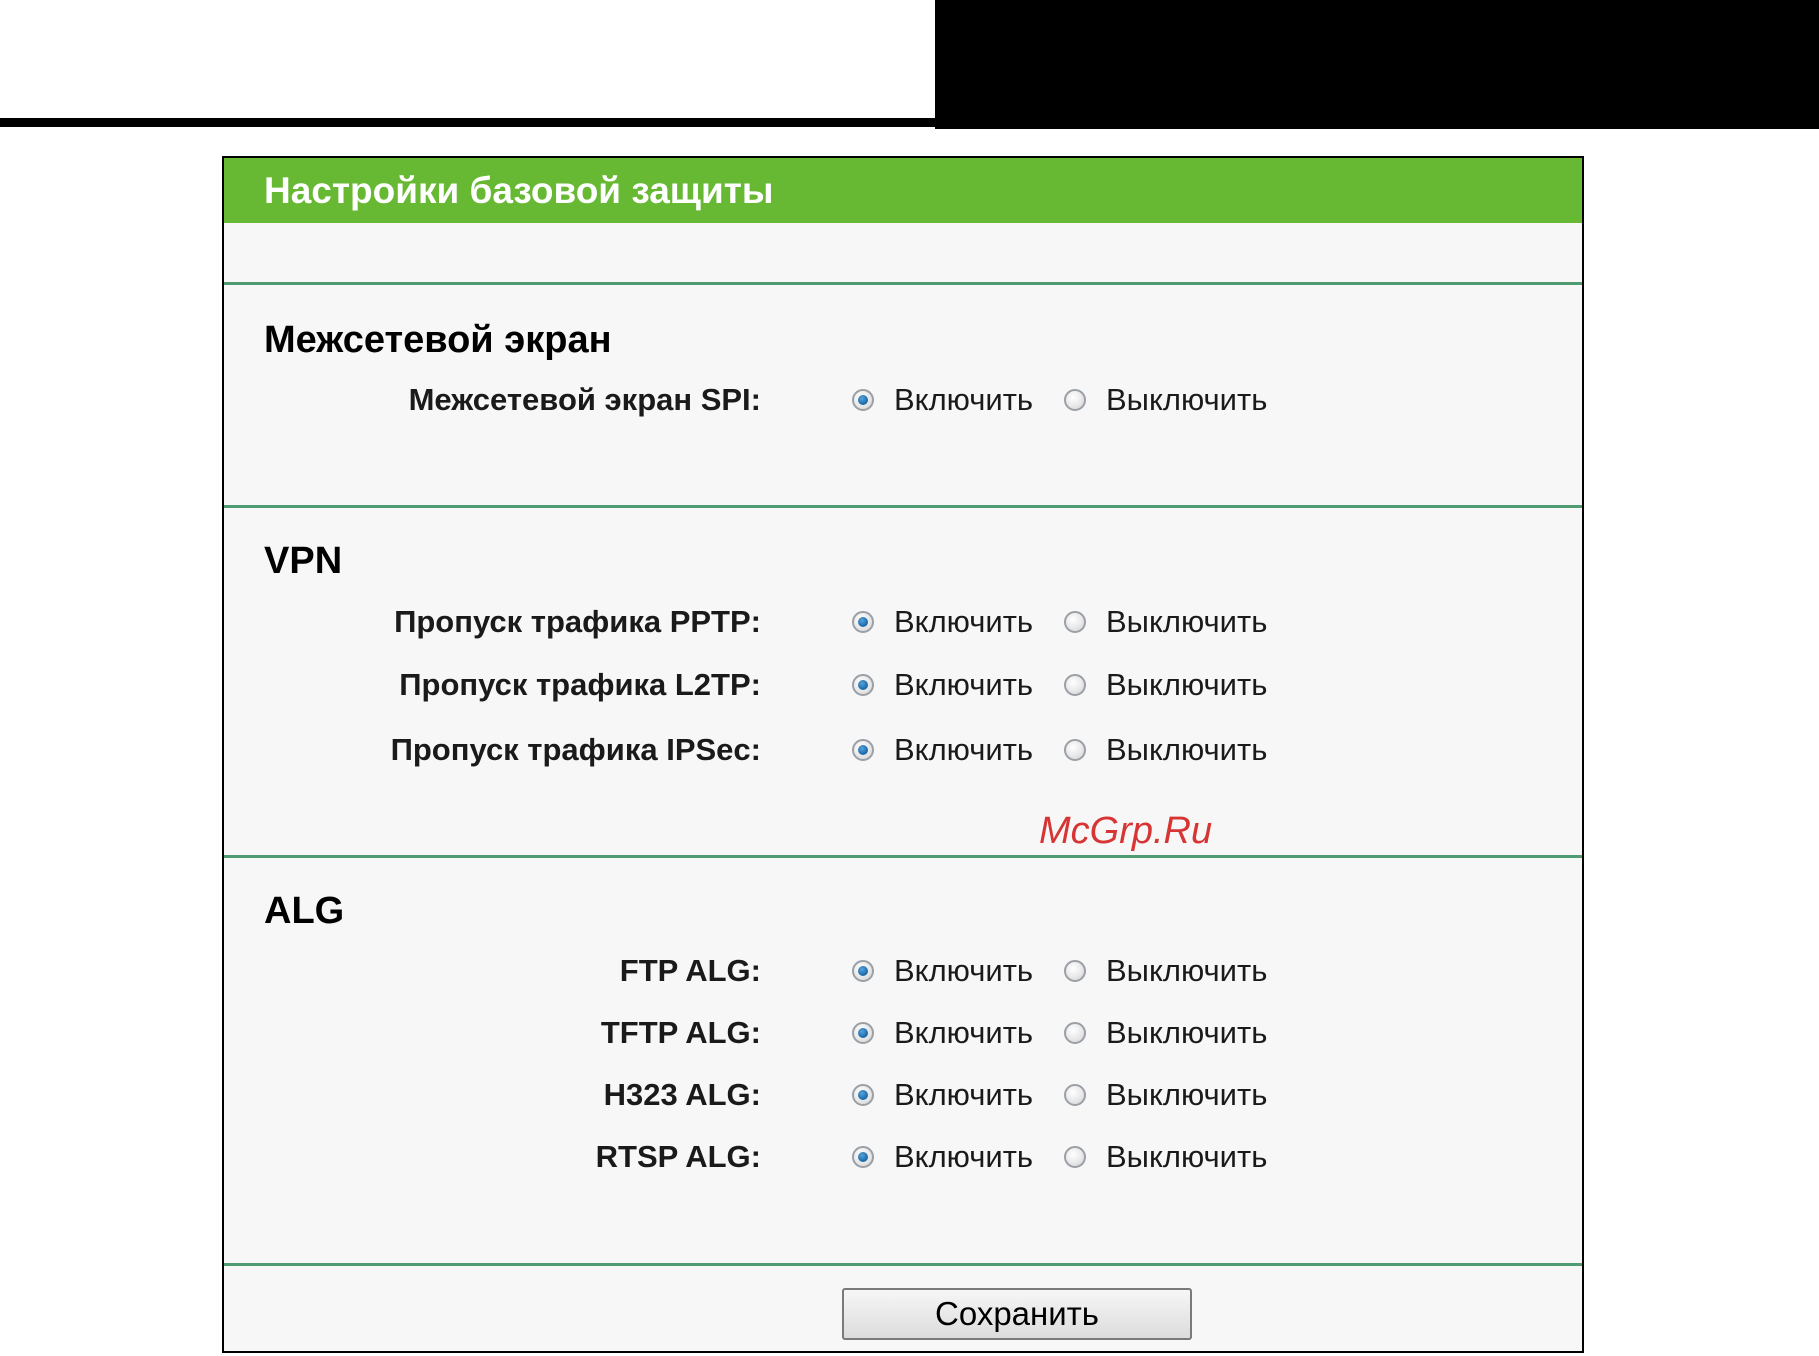  I want to click on radio-enable-ipsec, so click(863, 750).